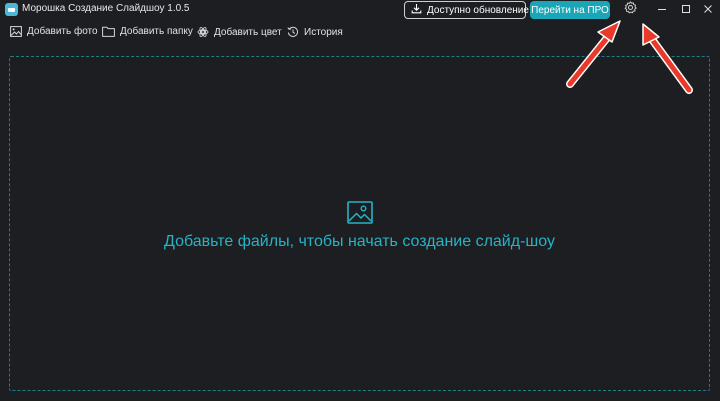 The width and height of the screenshot is (720, 401). I want to click on close-button, so click(708, 10).